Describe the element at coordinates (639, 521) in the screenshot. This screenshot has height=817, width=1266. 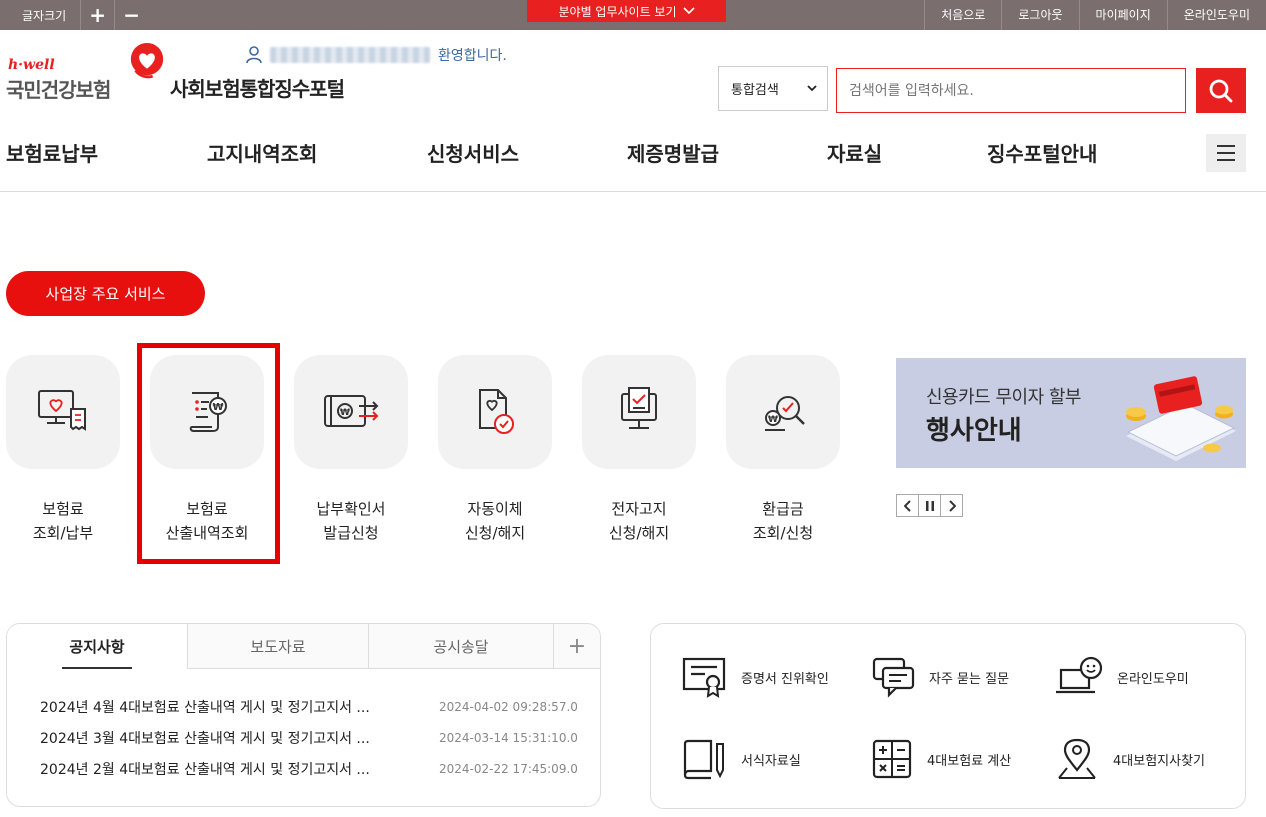
I see `service-label: 전자고지 신청/해지` at that location.